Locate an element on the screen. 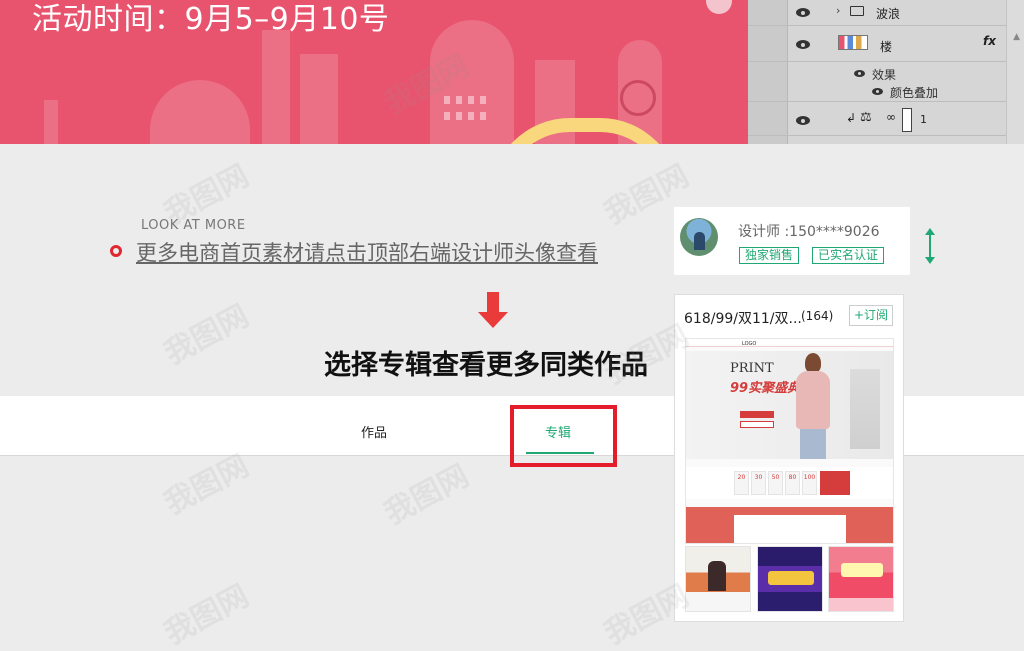 This screenshot has height=651, width=1024. fx-icon: fx is located at coordinates (989, 41).